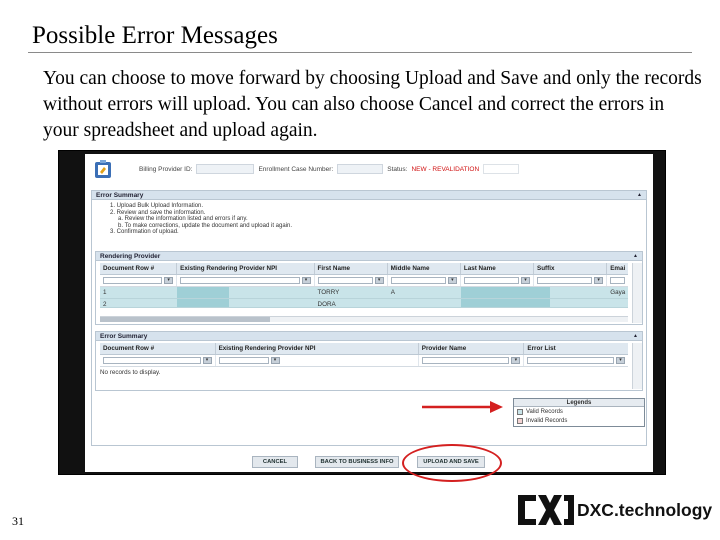 This screenshot has height=540, width=720. What do you see at coordinates (579, 403) in the screenshot?
I see `legend-title: Legends` at bounding box center [579, 403].